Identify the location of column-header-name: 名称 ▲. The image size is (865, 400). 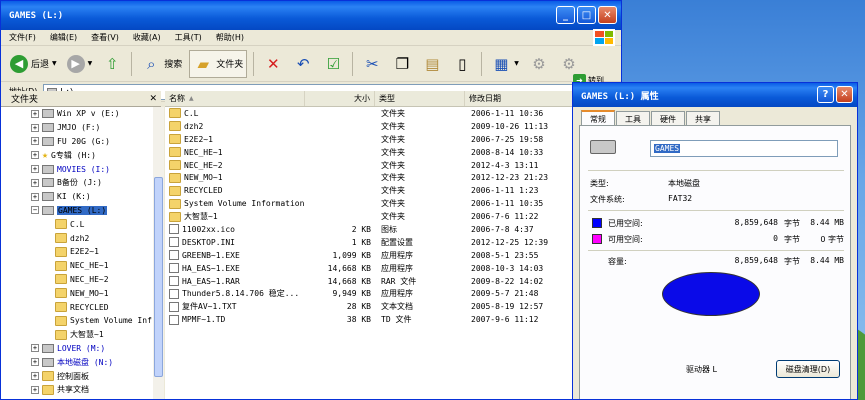
(235, 98).